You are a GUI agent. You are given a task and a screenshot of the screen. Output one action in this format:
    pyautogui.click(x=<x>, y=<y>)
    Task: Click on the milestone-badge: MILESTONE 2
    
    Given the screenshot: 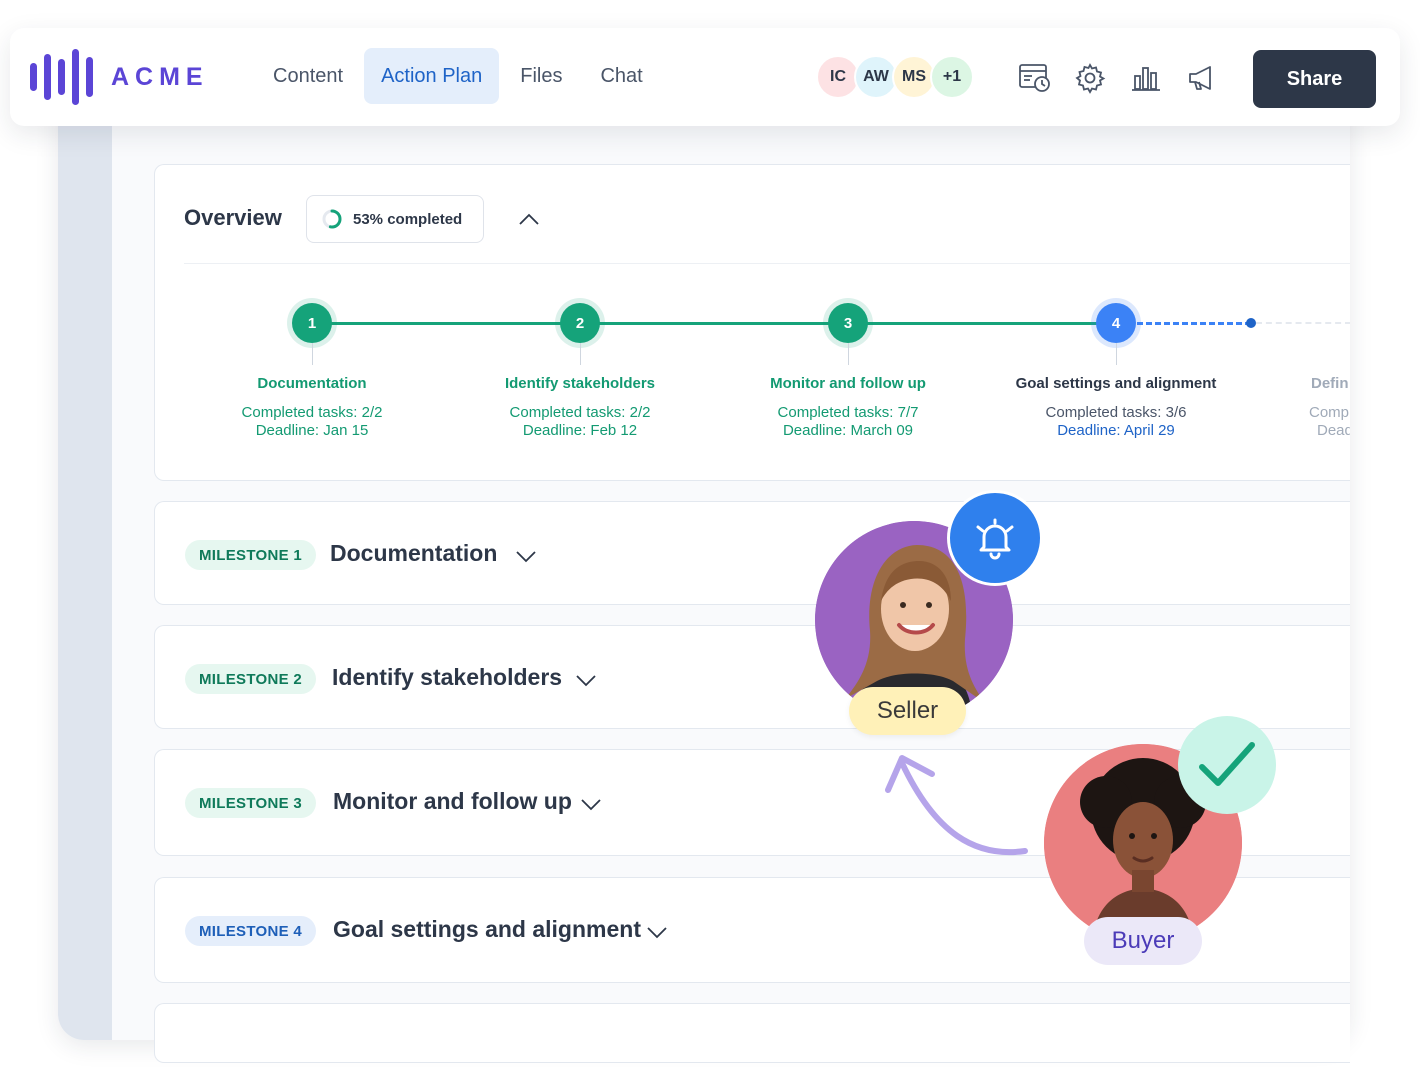 What is the action you would take?
    pyautogui.click(x=251, y=679)
    